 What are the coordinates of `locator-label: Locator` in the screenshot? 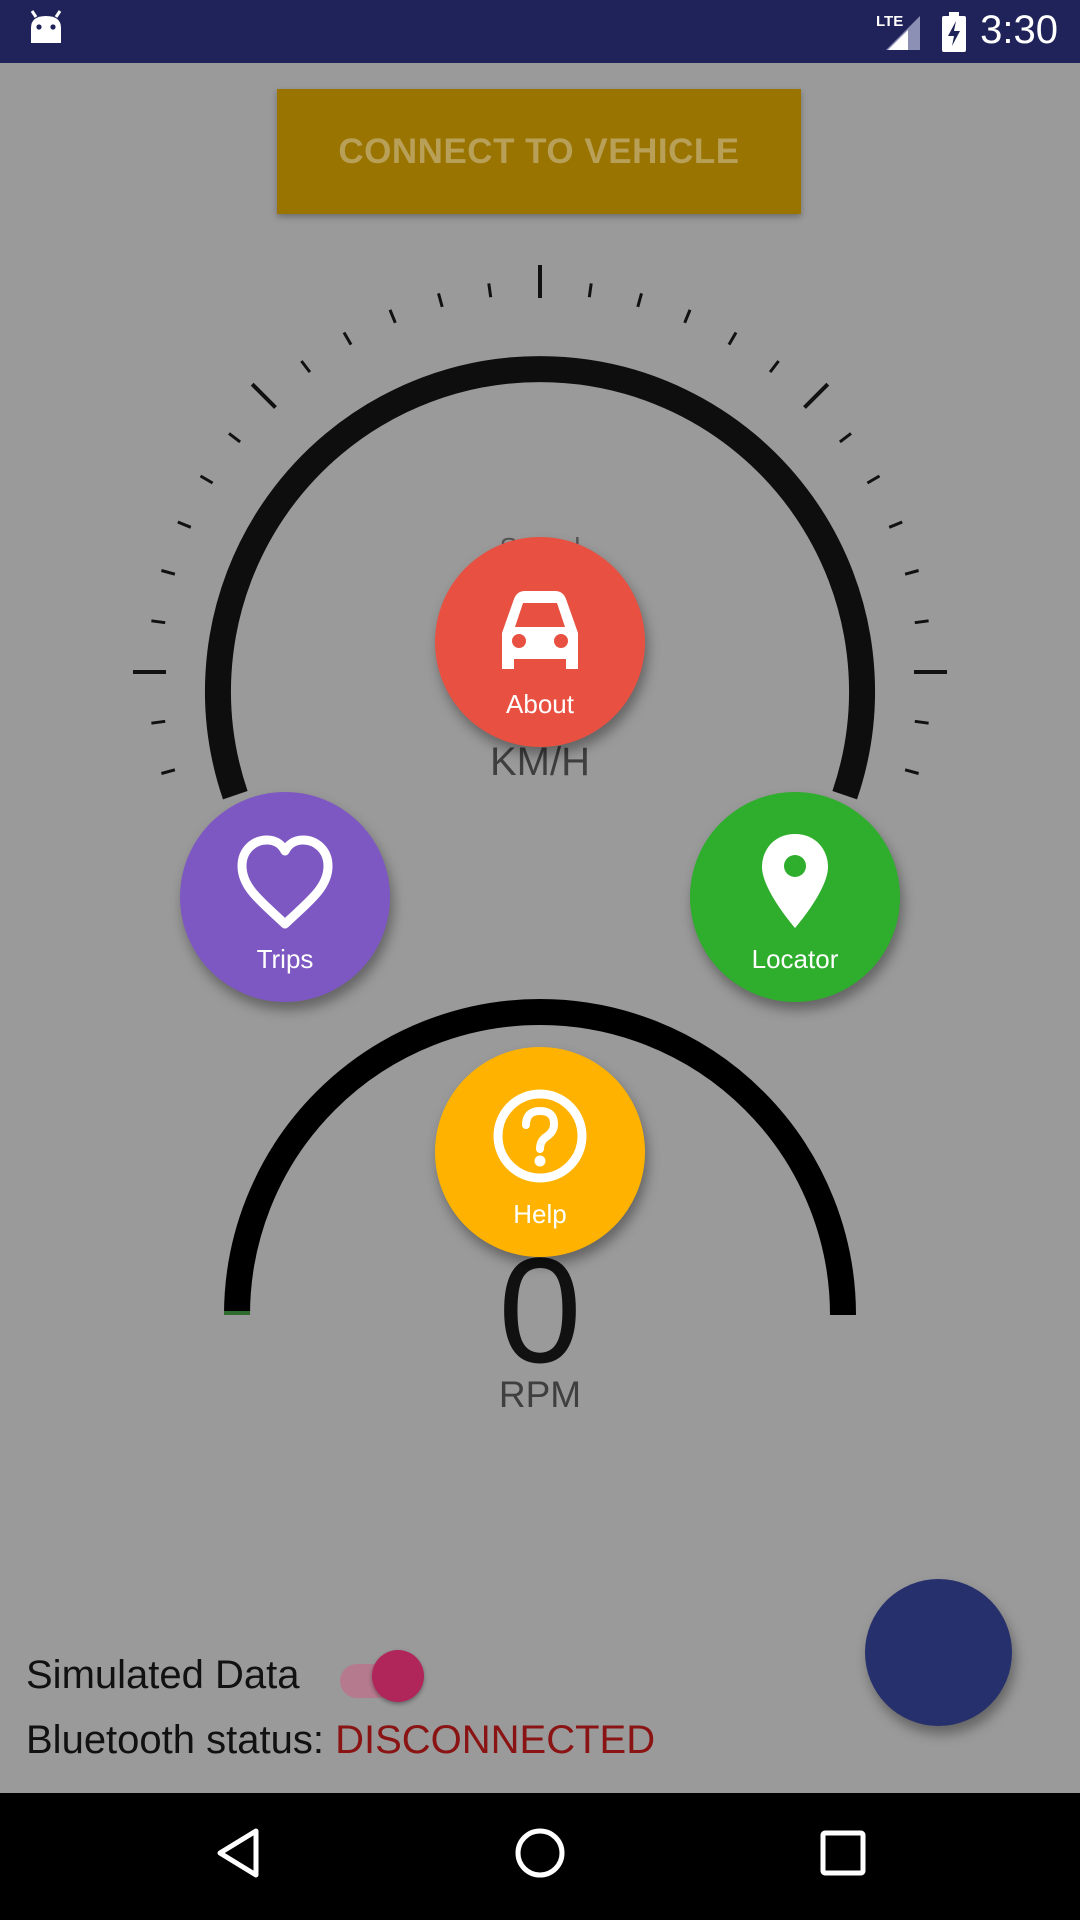 It's located at (795, 959).